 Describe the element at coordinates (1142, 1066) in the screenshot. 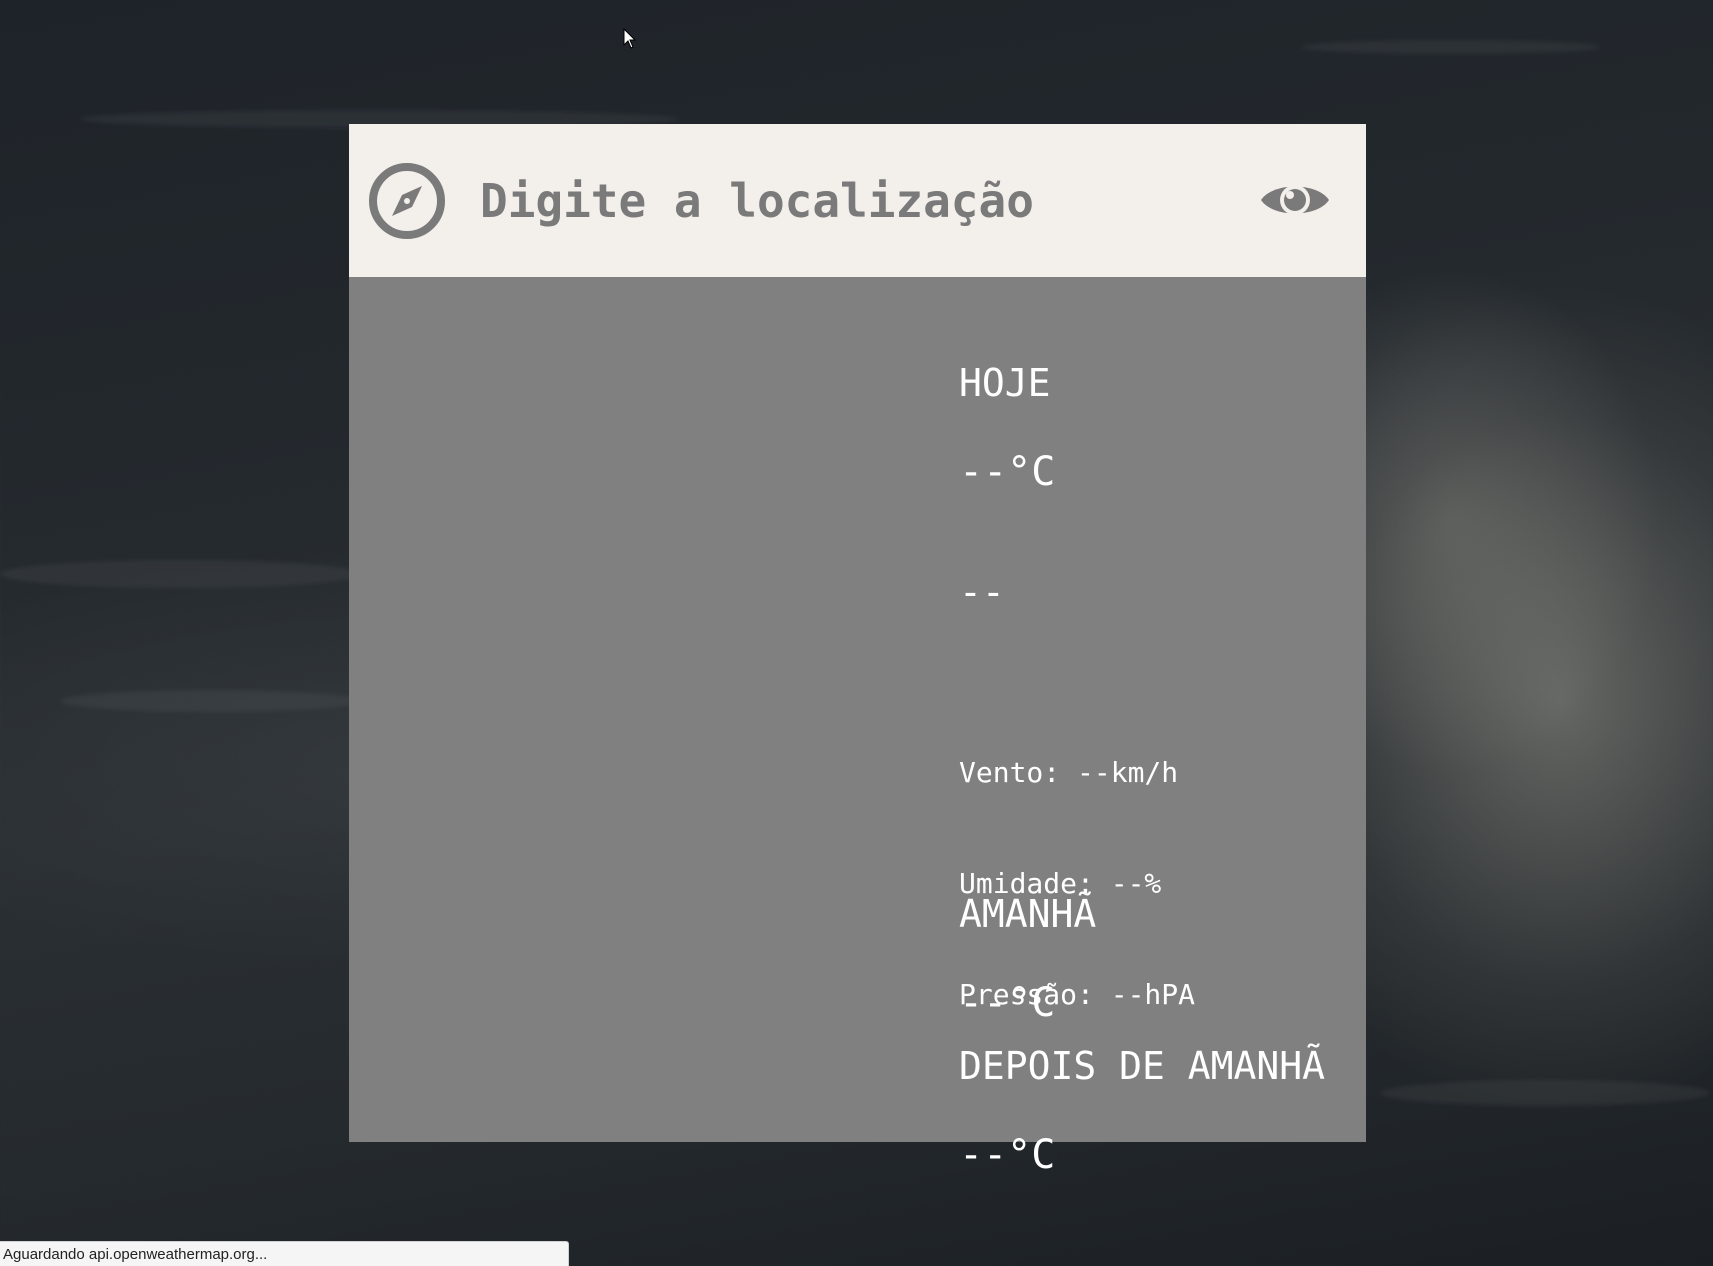

I see `after-tomorrow-label: DEPOIS DE AMANHÃ` at that location.